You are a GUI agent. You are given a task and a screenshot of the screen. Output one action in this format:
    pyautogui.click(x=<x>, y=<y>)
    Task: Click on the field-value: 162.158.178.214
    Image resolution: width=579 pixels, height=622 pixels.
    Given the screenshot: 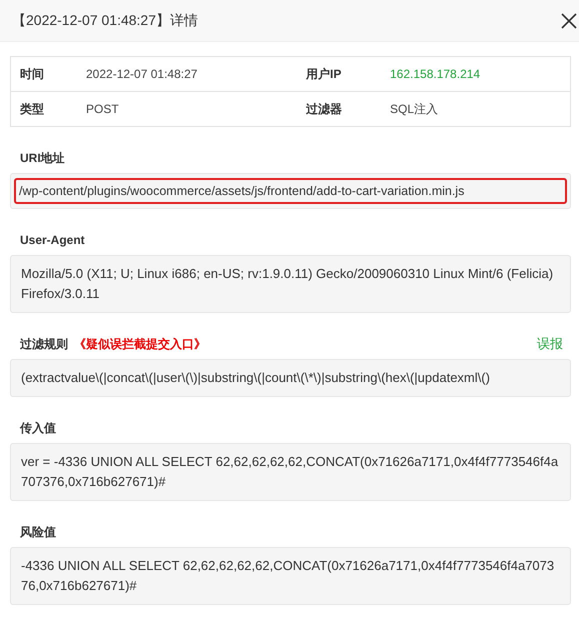 What is the action you would take?
    pyautogui.click(x=436, y=74)
    